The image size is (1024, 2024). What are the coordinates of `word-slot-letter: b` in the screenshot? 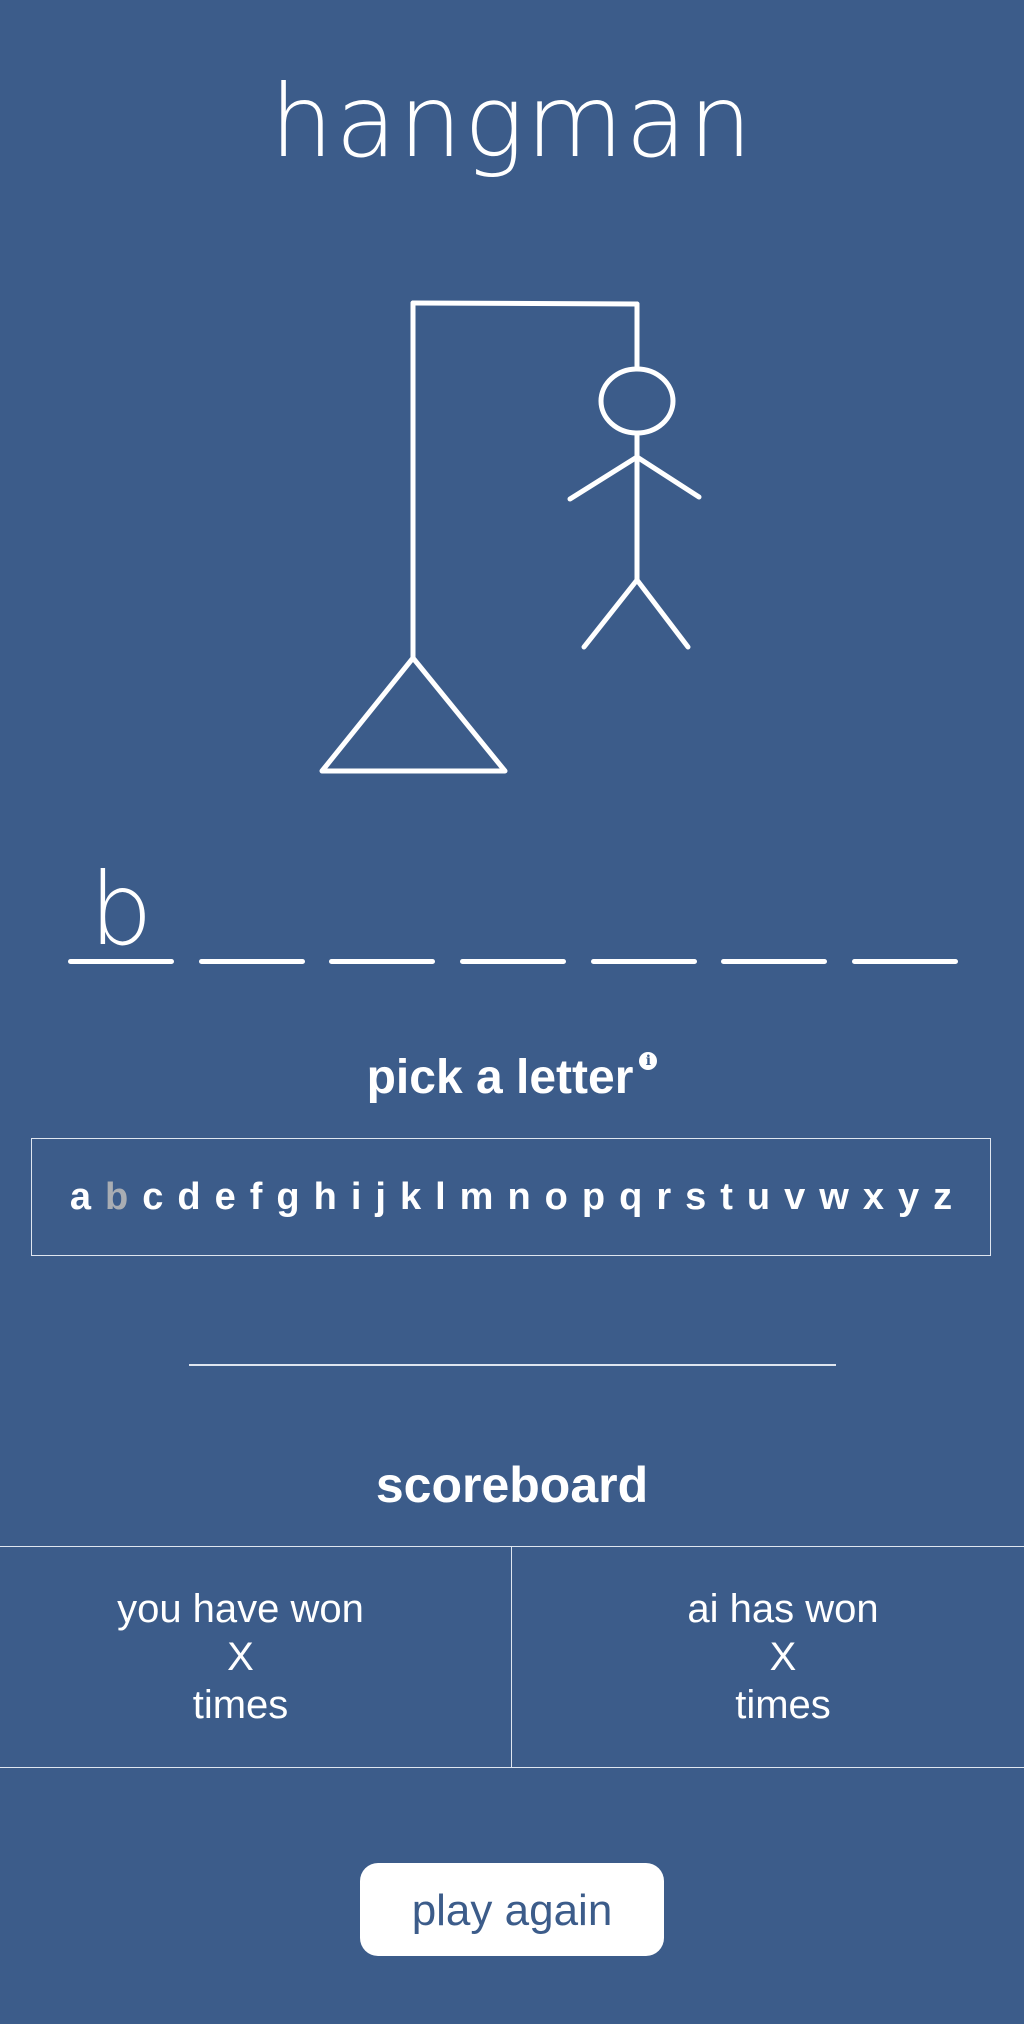 It's located at (121, 909).